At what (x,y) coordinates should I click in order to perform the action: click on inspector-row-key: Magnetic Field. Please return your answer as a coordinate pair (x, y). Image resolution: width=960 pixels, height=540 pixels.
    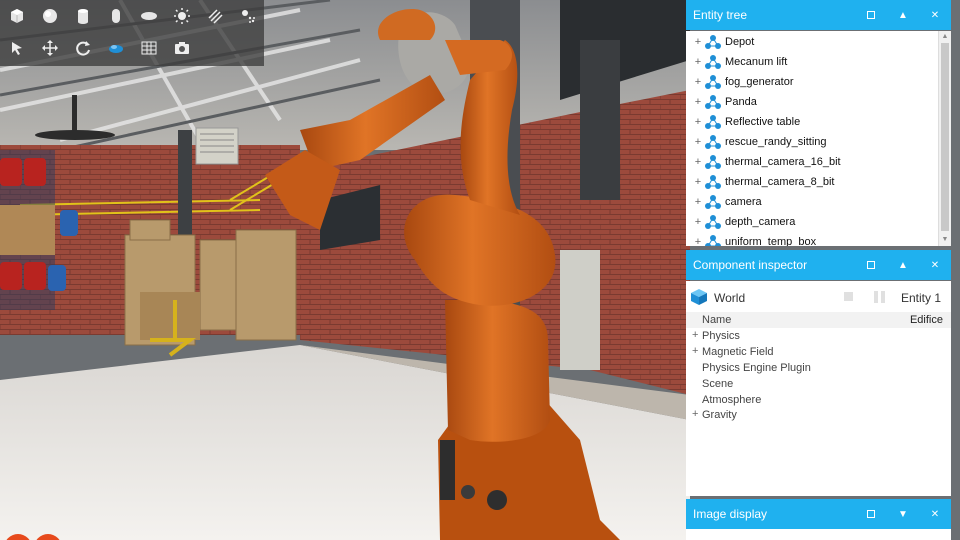
    Looking at the image, I should click on (738, 351).